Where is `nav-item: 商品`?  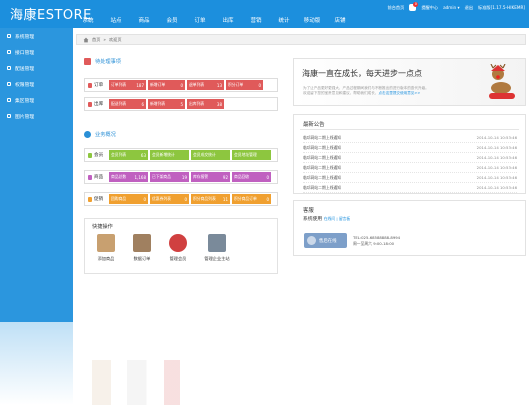
nav-item: 商品 is located at coordinates (144, 21).